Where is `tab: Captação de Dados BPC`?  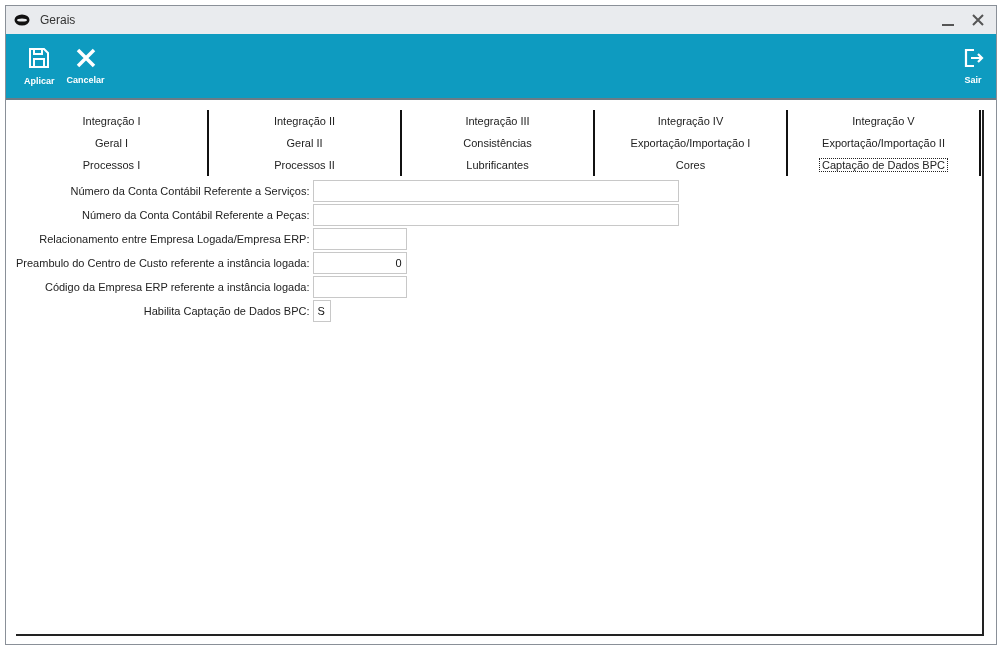
tab: Captação de Dados BPC is located at coordinates (884, 165).